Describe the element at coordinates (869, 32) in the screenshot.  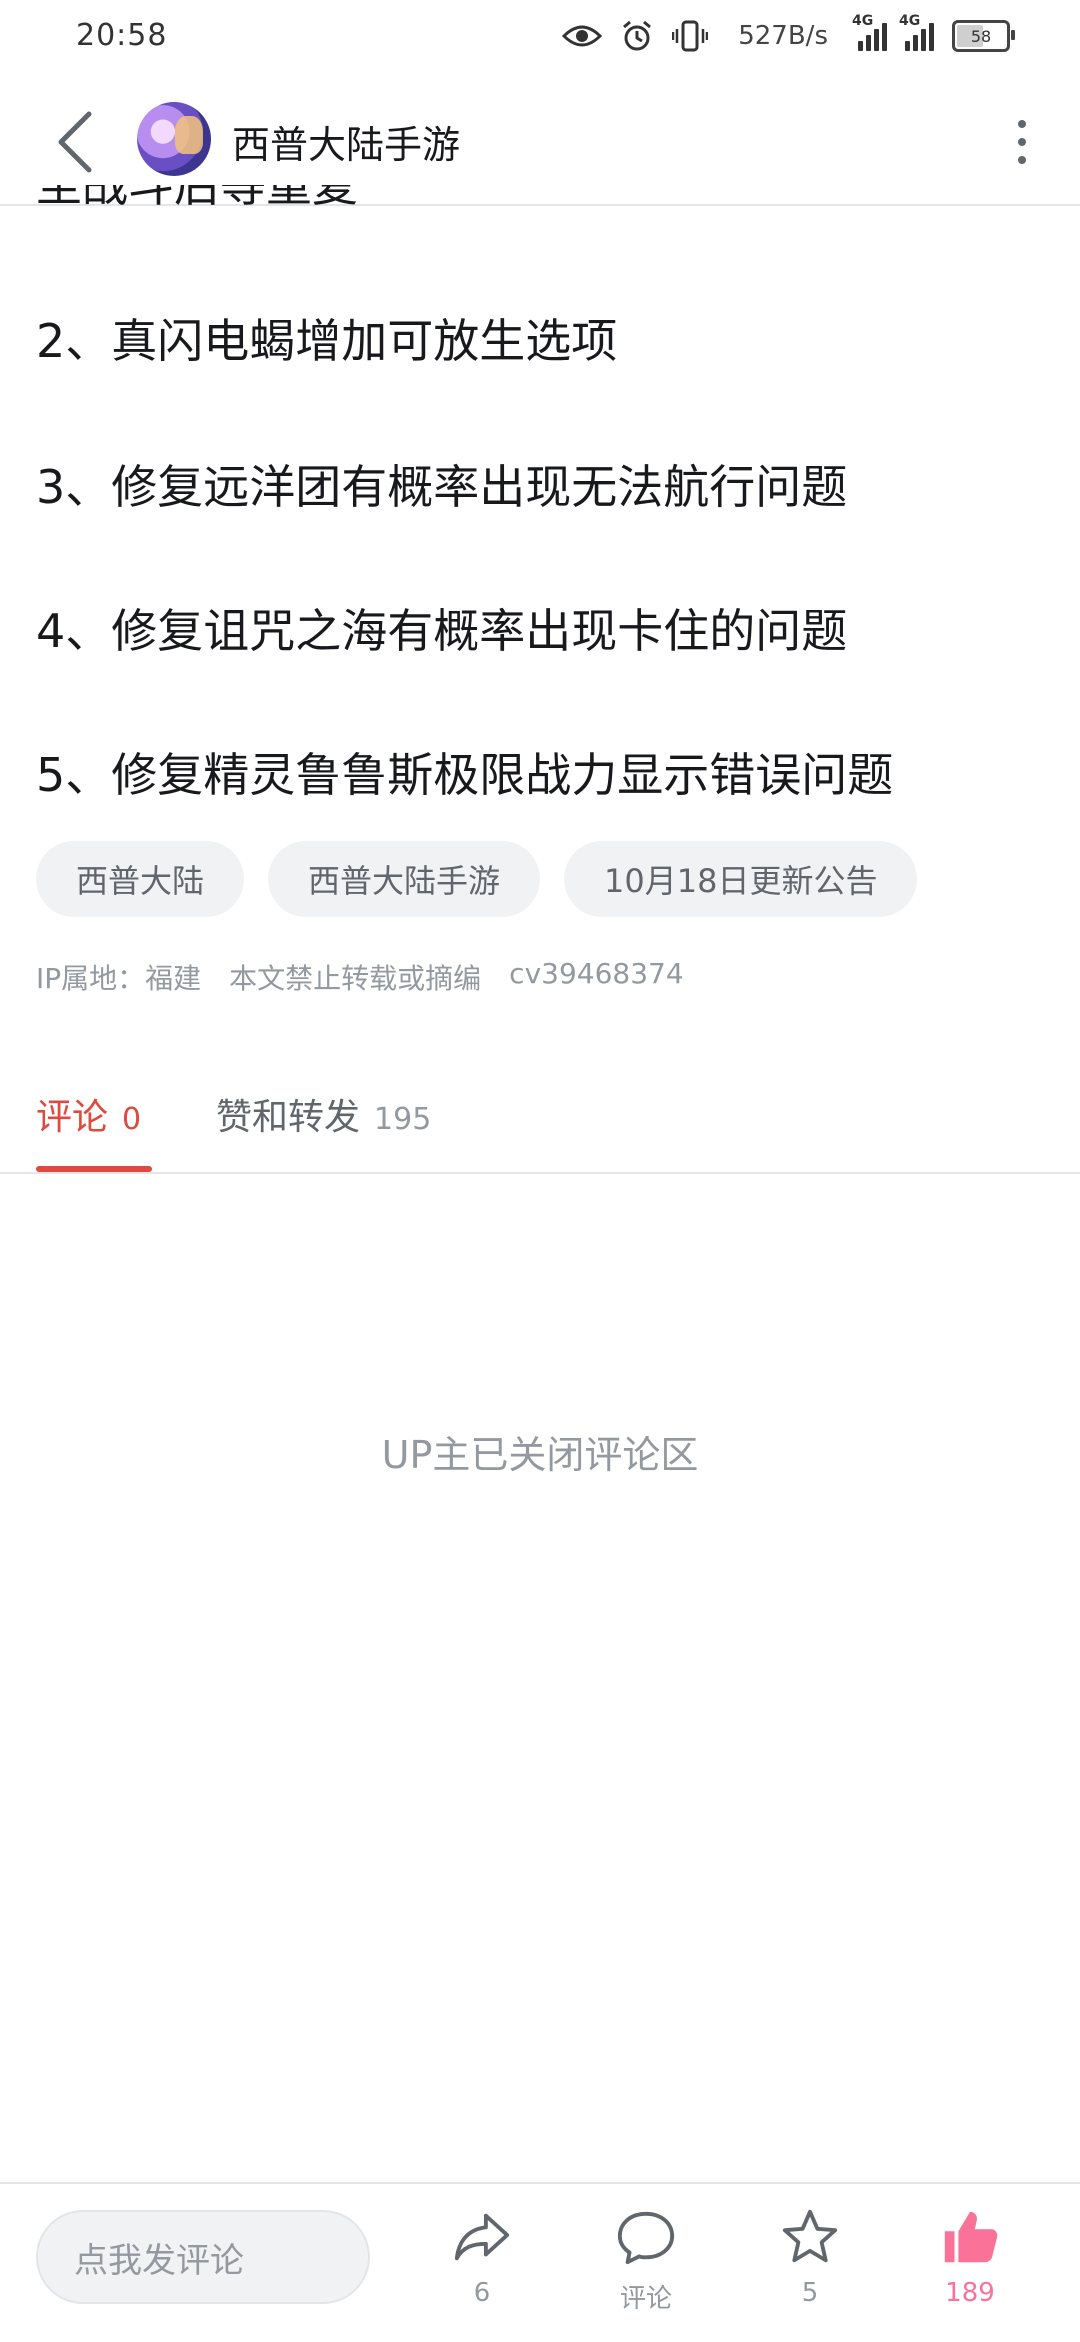
I see `signal-icon: 4G` at that location.